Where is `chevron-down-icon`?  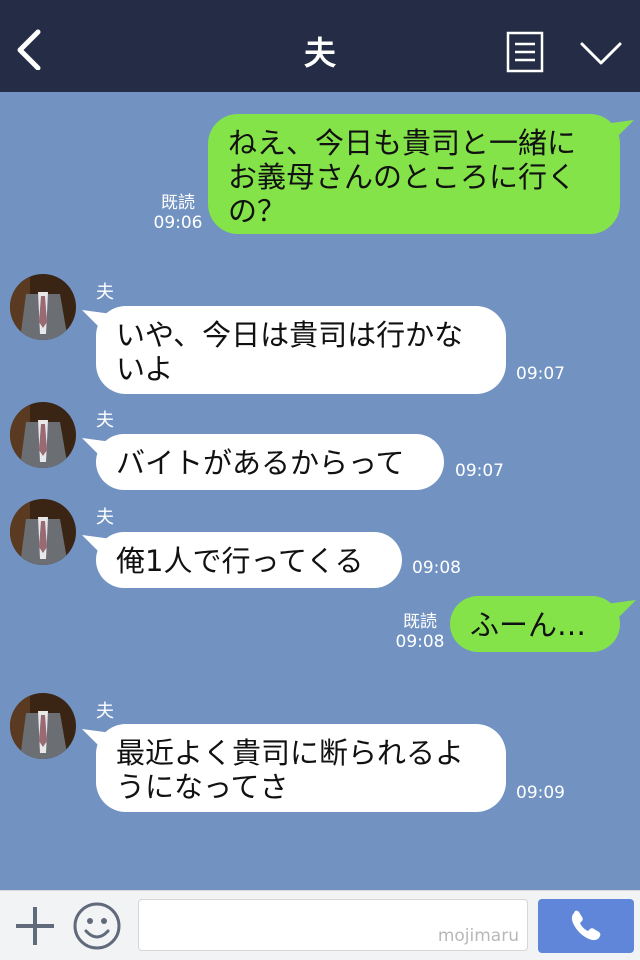 chevron-down-icon is located at coordinates (601, 53).